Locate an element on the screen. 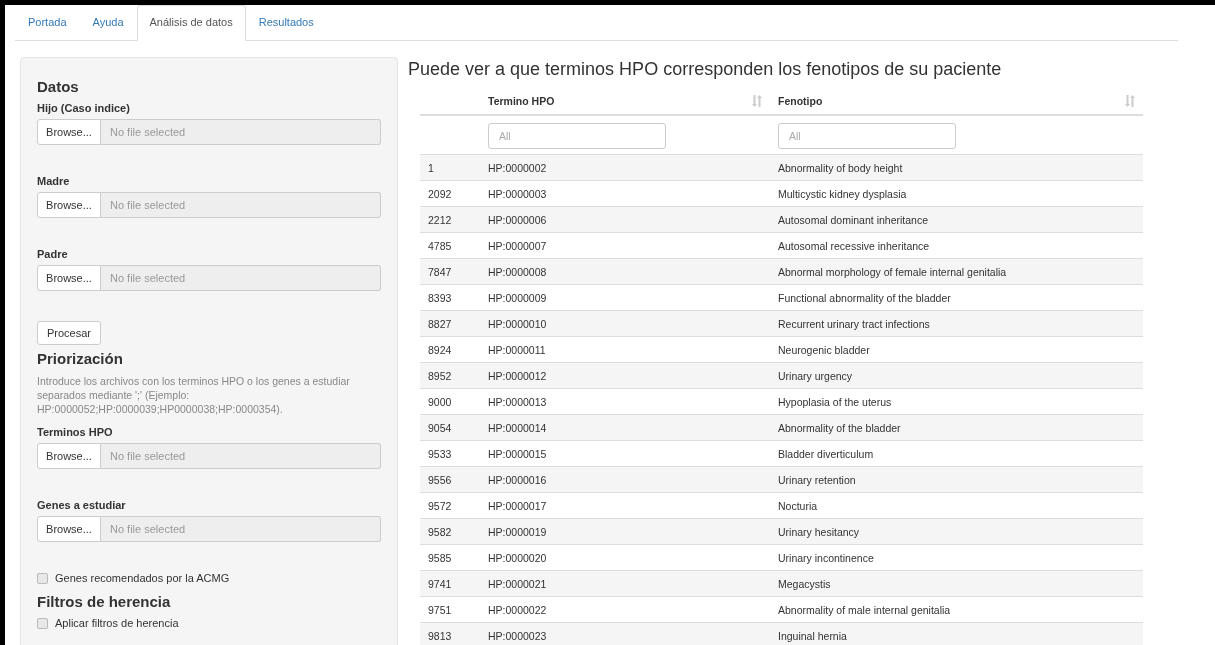 The height and width of the screenshot is (645, 1215). table-cell: HP:0000013 is located at coordinates (625, 401).